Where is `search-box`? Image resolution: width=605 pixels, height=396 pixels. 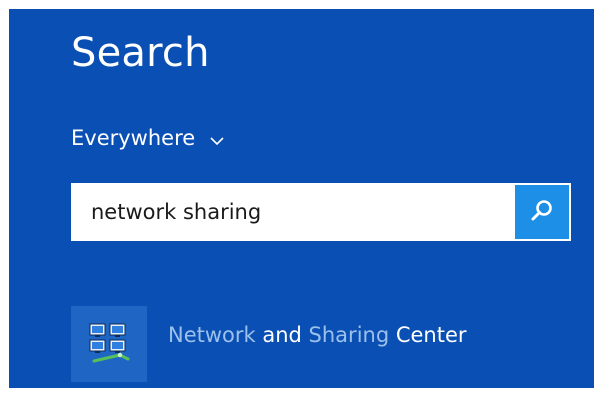
search-box is located at coordinates (321, 212).